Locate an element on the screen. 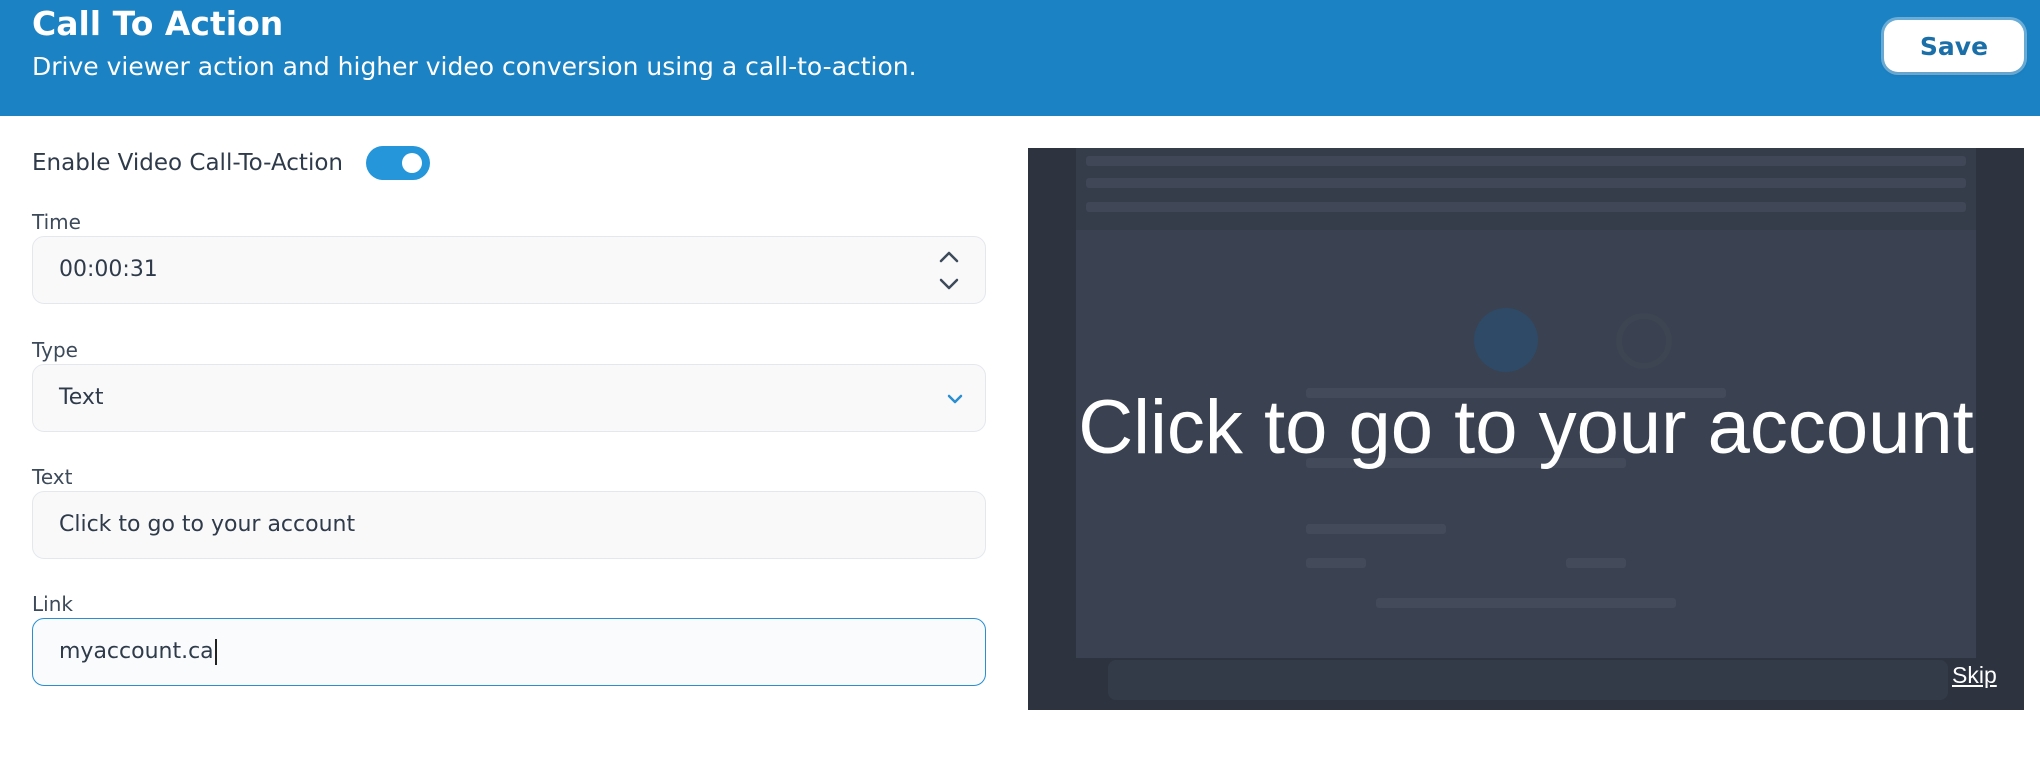 The height and width of the screenshot is (780, 2040). time-label: Time is located at coordinates (56, 222).